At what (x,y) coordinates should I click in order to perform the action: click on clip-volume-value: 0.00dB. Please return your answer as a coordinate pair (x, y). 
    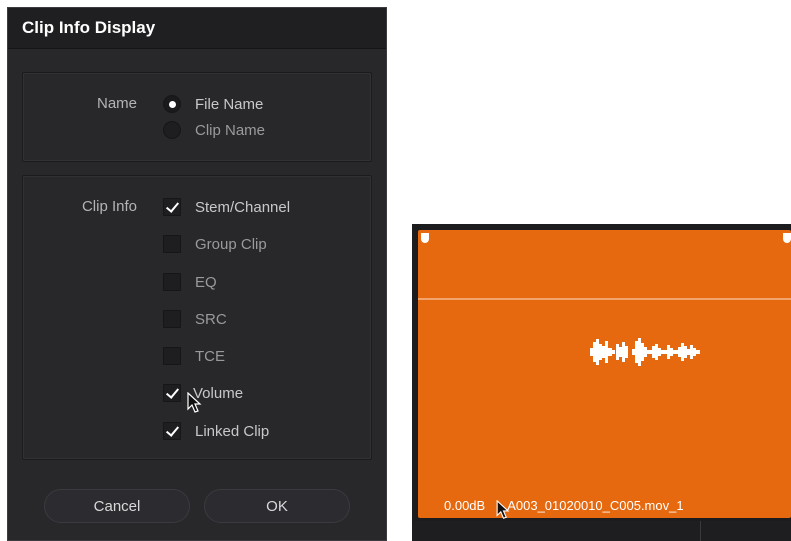
    Looking at the image, I should click on (464, 505).